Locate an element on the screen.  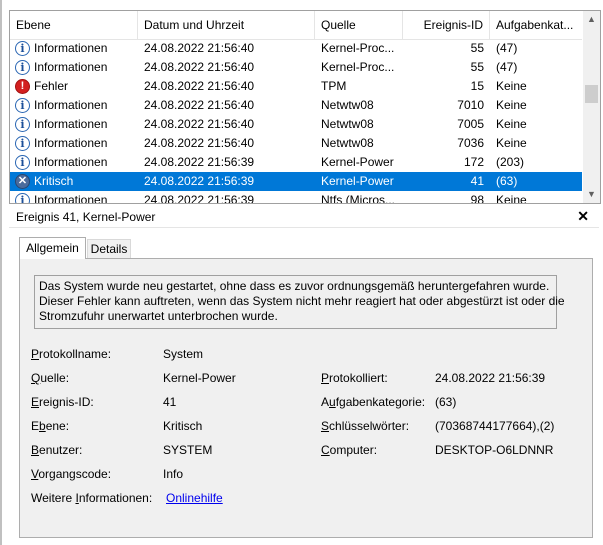
more-info-label: Weitere Informationen: is located at coordinates (92, 498).